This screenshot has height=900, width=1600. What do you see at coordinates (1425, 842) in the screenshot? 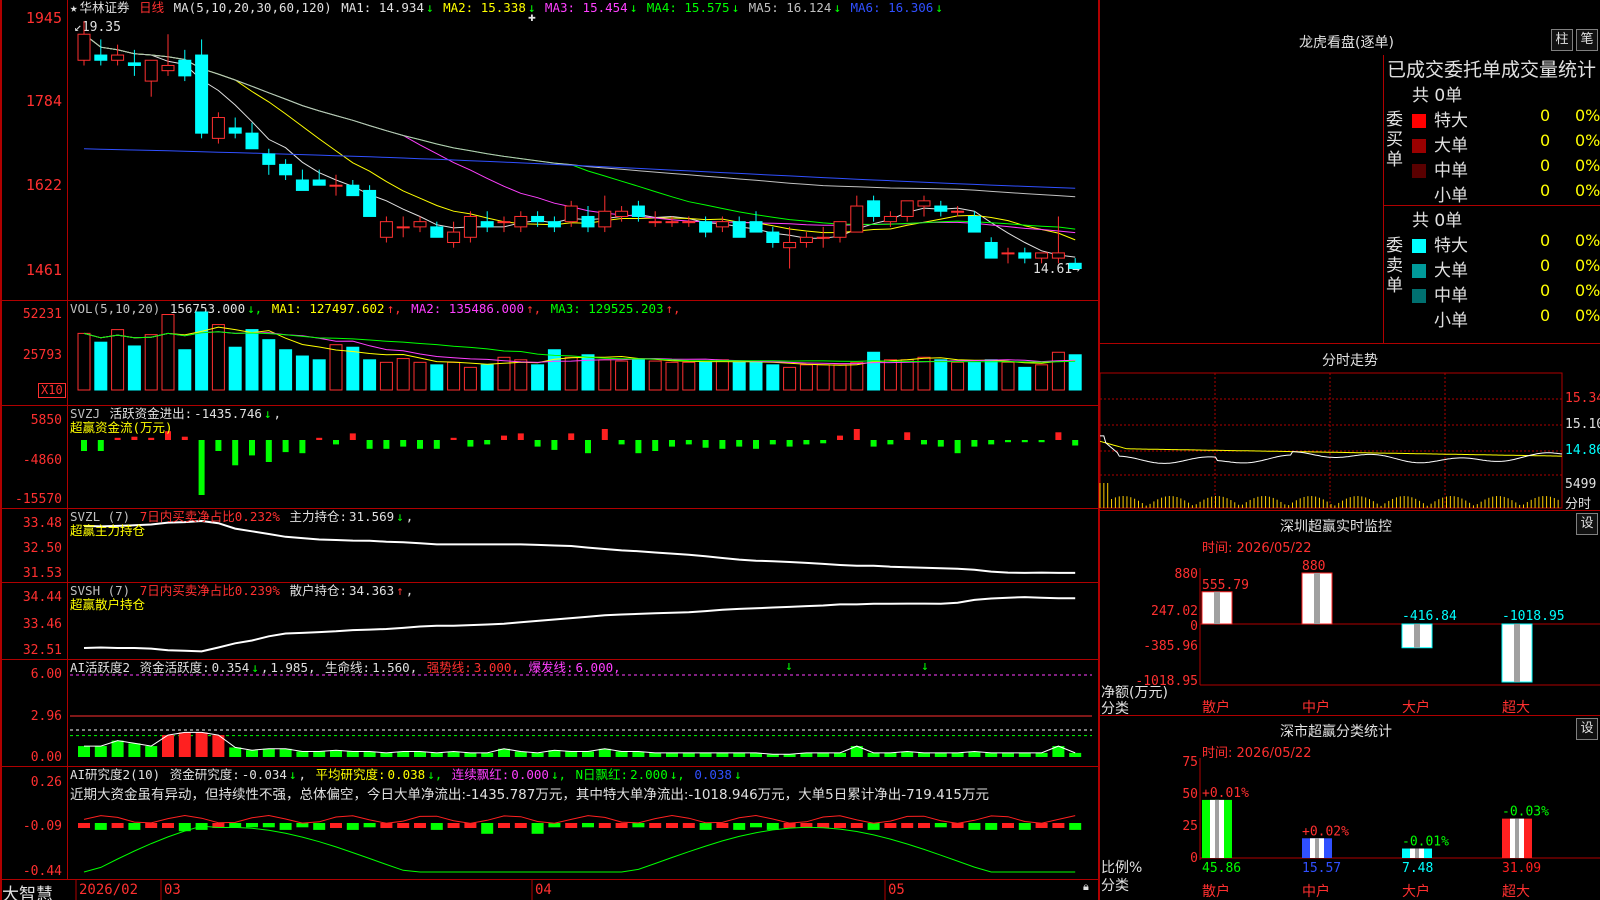
I see `class-change-label: -0.01%` at bounding box center [1425, 842].